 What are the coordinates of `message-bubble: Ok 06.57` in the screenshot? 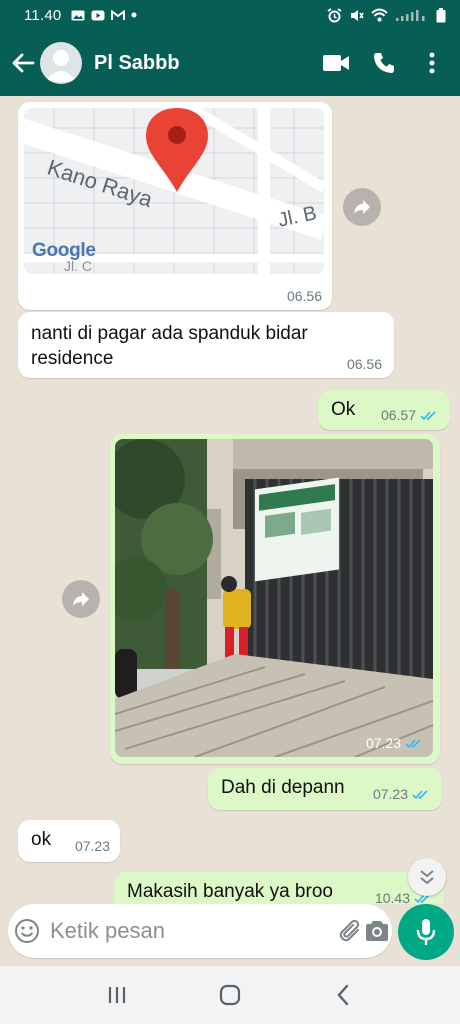 It's located at (384, 410).